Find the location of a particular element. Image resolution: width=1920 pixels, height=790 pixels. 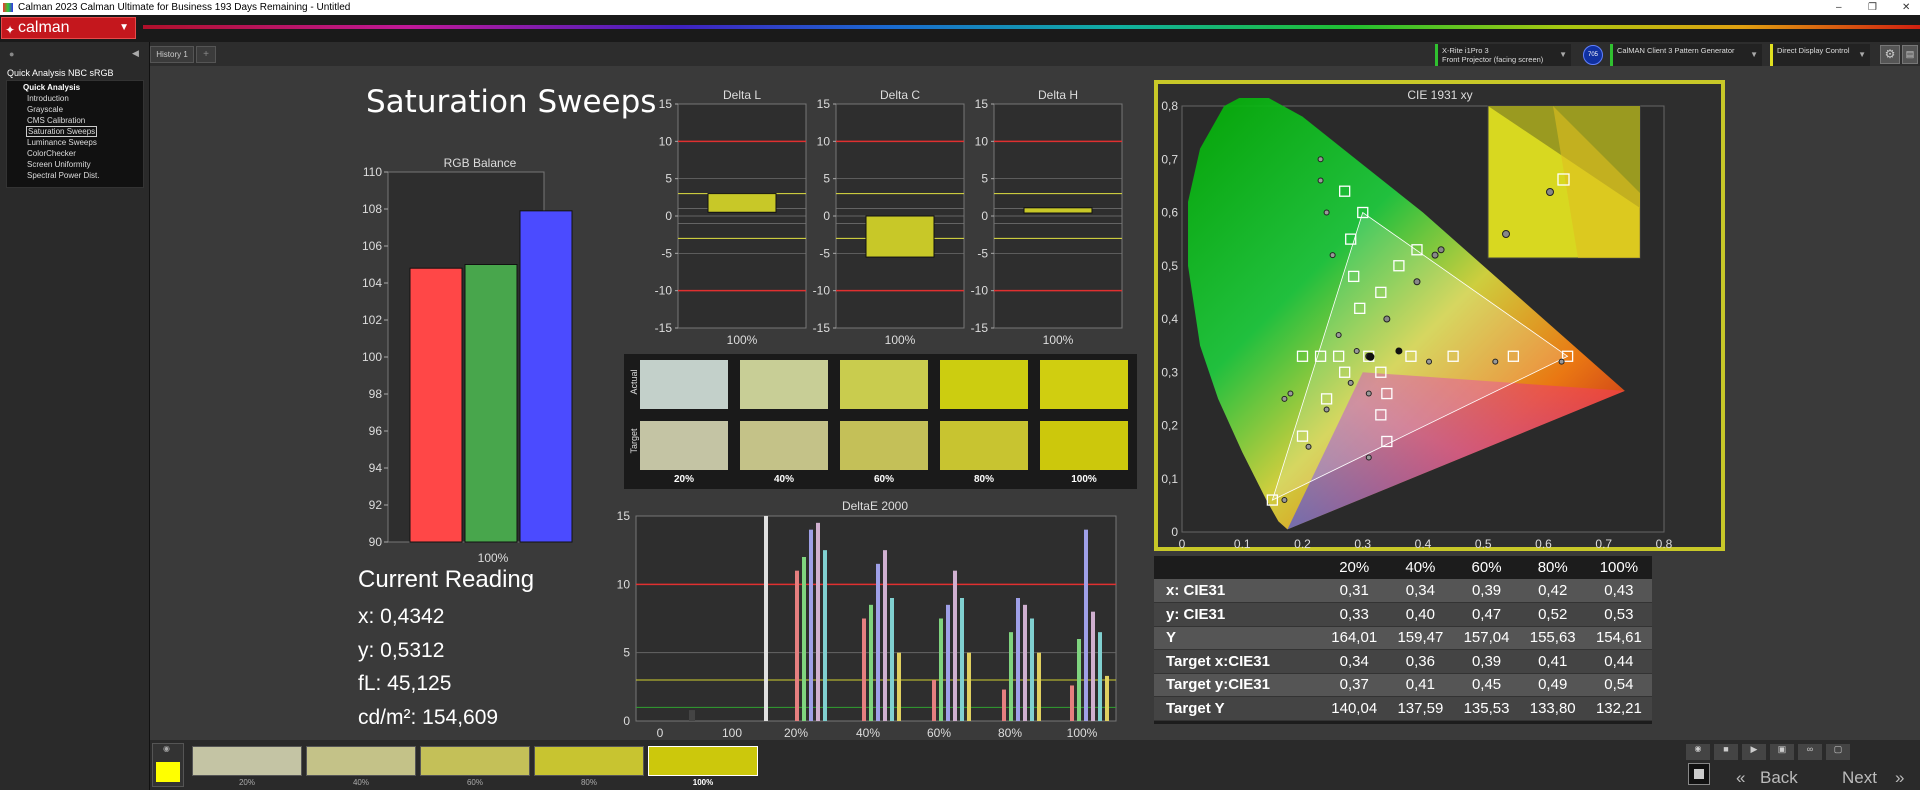

cie-ytick-label: 0,4 is located at coordinates (1169, 319).